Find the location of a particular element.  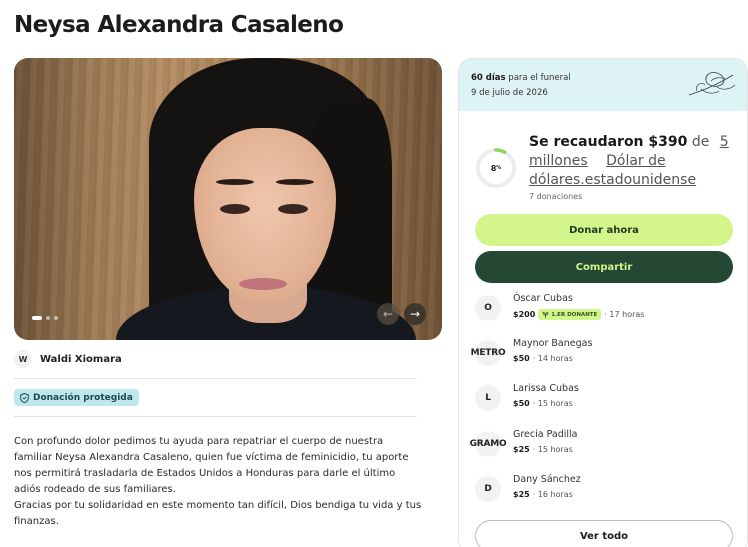

funeral-days-text: para el funeral is located at coordinates (538, 78).